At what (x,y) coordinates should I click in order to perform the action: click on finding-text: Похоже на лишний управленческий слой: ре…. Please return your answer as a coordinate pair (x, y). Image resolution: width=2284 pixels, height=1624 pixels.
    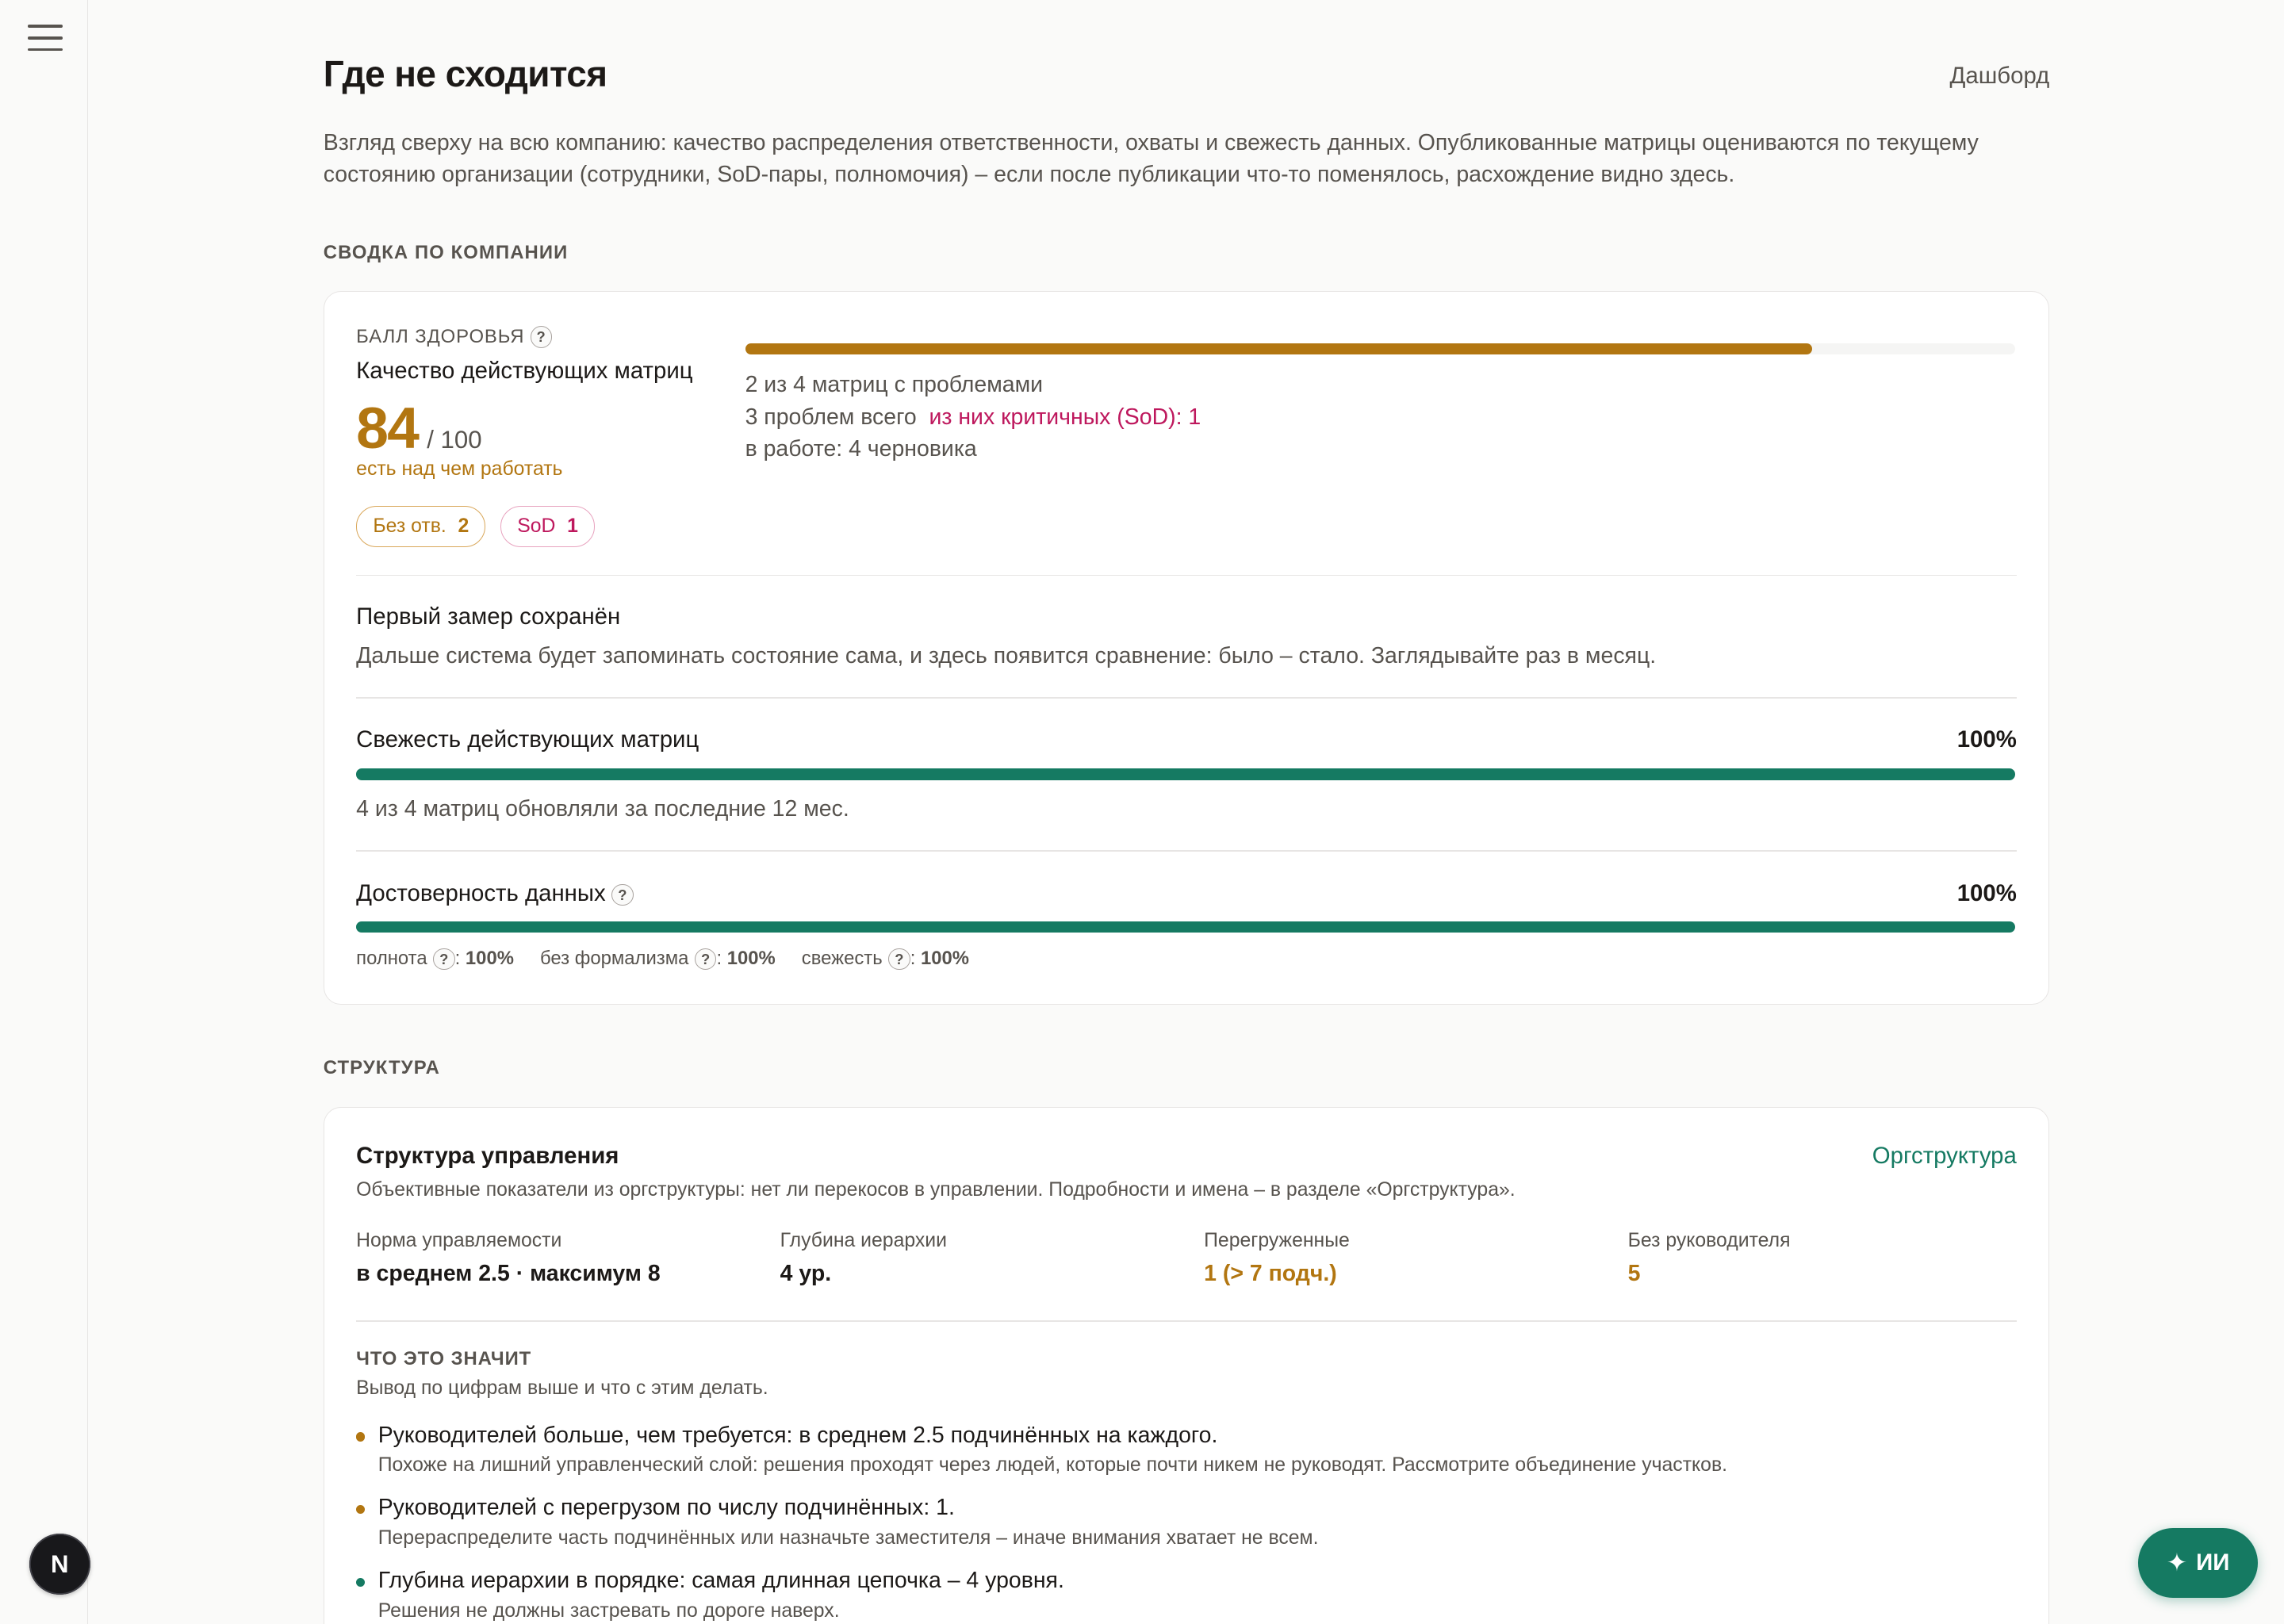
    Looking at the image, I should click on (1052, 1465).